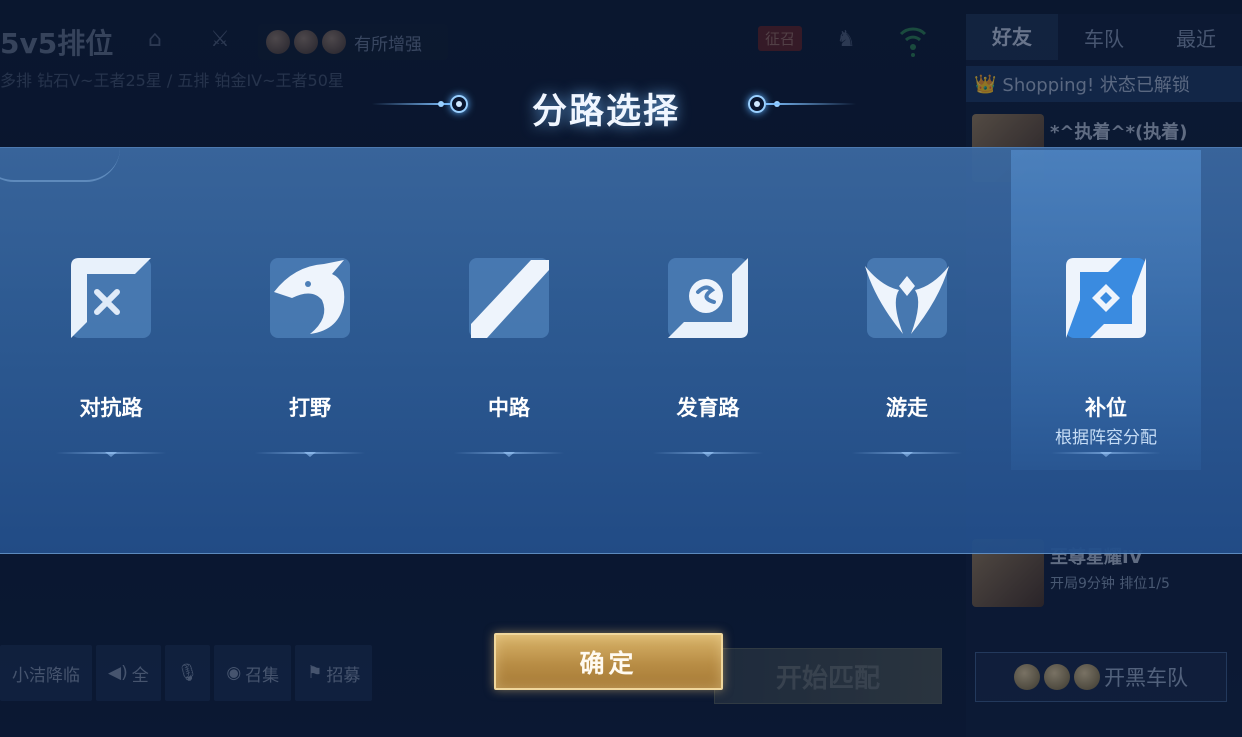 The height and width of the screenshot is (737, 1242). Describe the element at coordinates (811, 104) in the screenshot. I see `title-divider-right` at that location.